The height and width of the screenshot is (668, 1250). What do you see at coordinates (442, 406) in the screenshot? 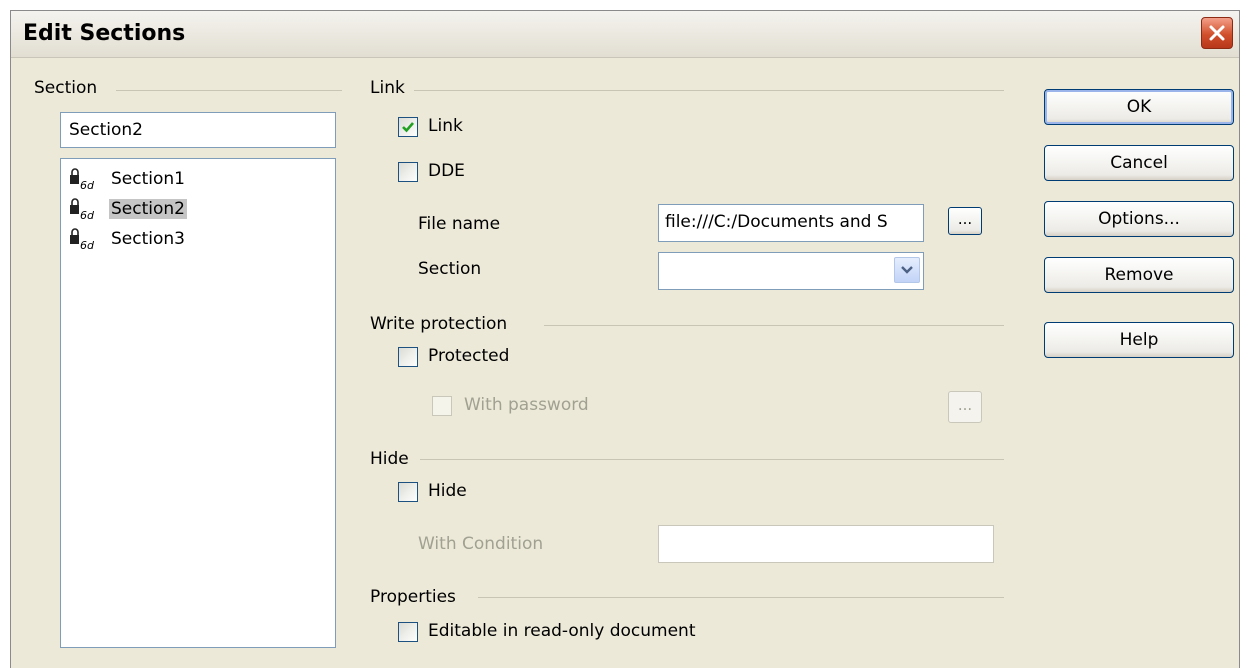
I see `with-password-checkbox` at bounding box center [442, 406].